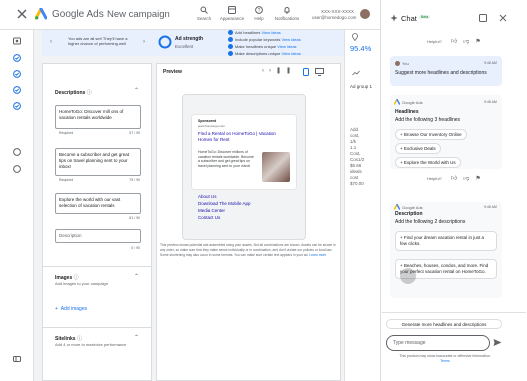 The height and width of the screenshot is (381, 527). I want to click on chip-label: Browse Our Inventory Online, so click(432, 134).